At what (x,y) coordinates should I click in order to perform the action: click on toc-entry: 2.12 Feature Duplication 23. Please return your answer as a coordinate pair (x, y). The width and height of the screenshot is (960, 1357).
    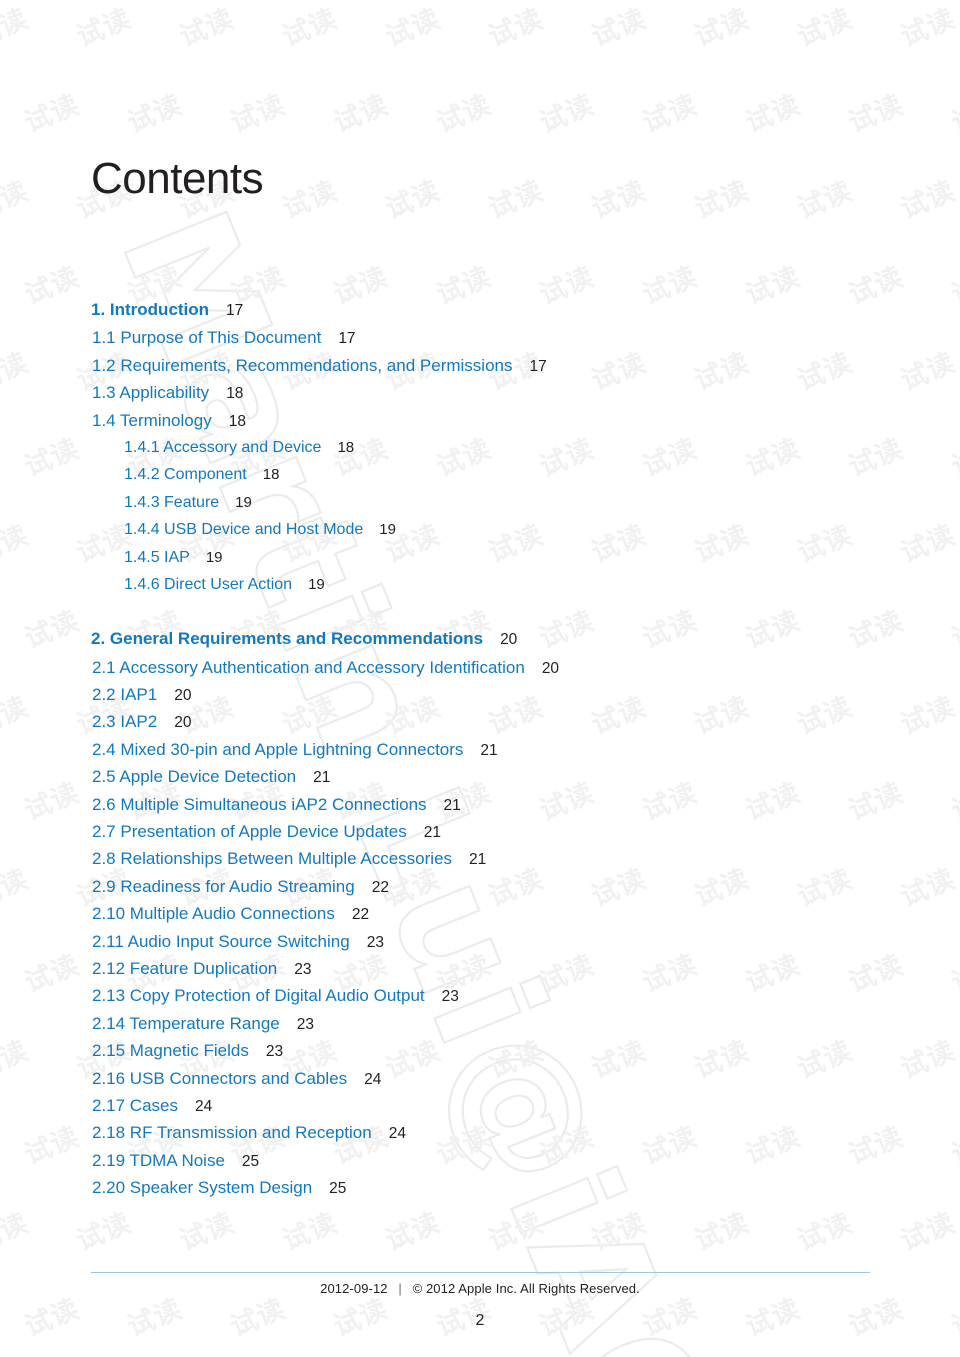
    Looking at the image, I should click on (481, 968).